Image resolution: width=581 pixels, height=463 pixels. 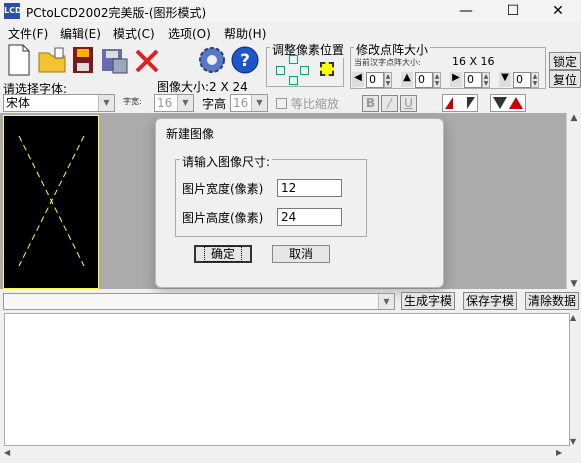 I want to click on shrink-top-icon: ▲, so click(x=407, y=79).